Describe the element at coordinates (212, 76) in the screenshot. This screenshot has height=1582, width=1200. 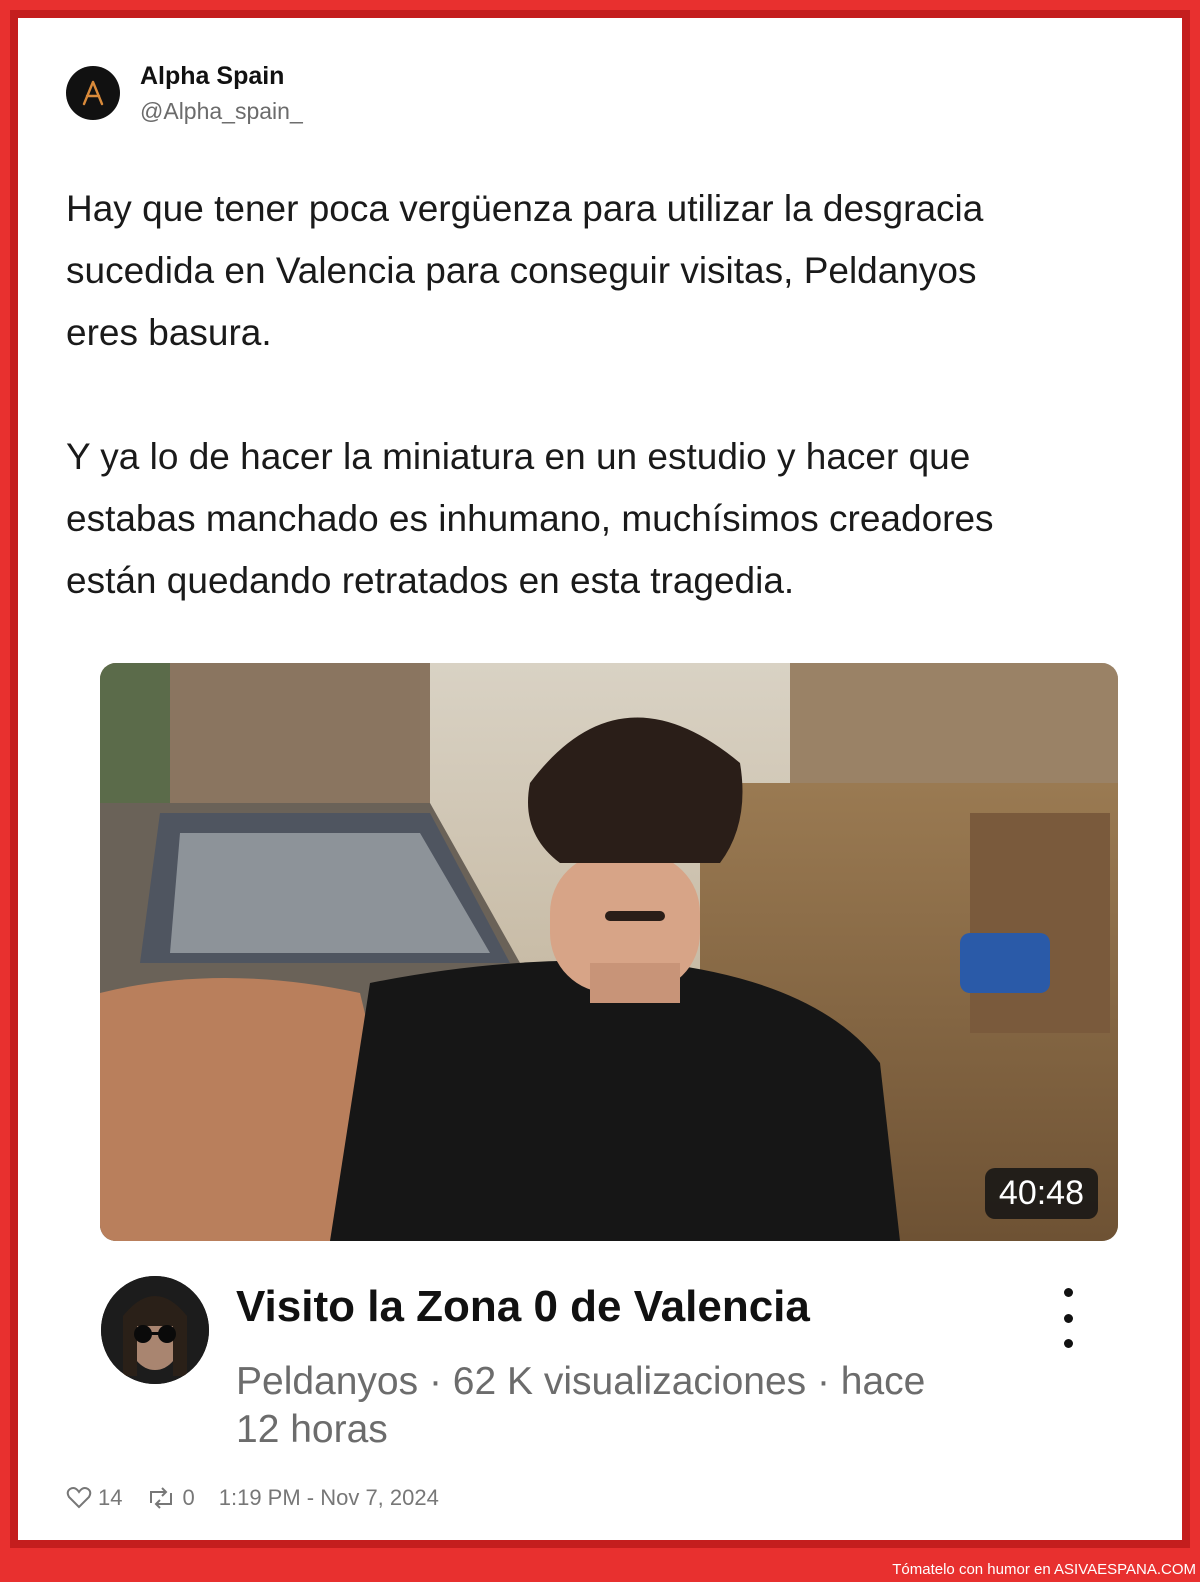
I see `author-name: Alpha Spain` at that location.